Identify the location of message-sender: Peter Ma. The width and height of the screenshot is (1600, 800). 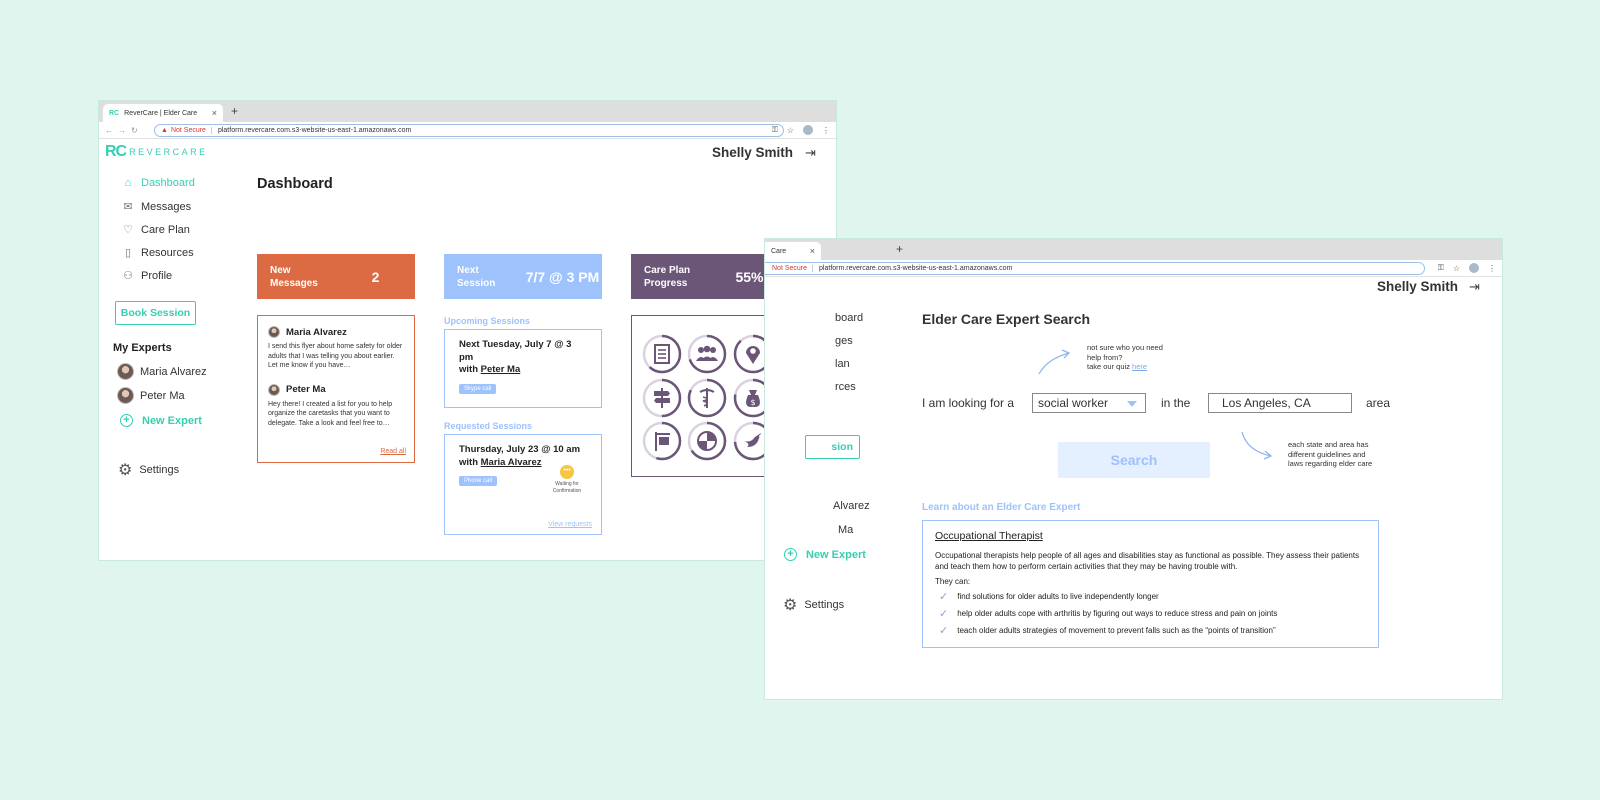
(336, 389).